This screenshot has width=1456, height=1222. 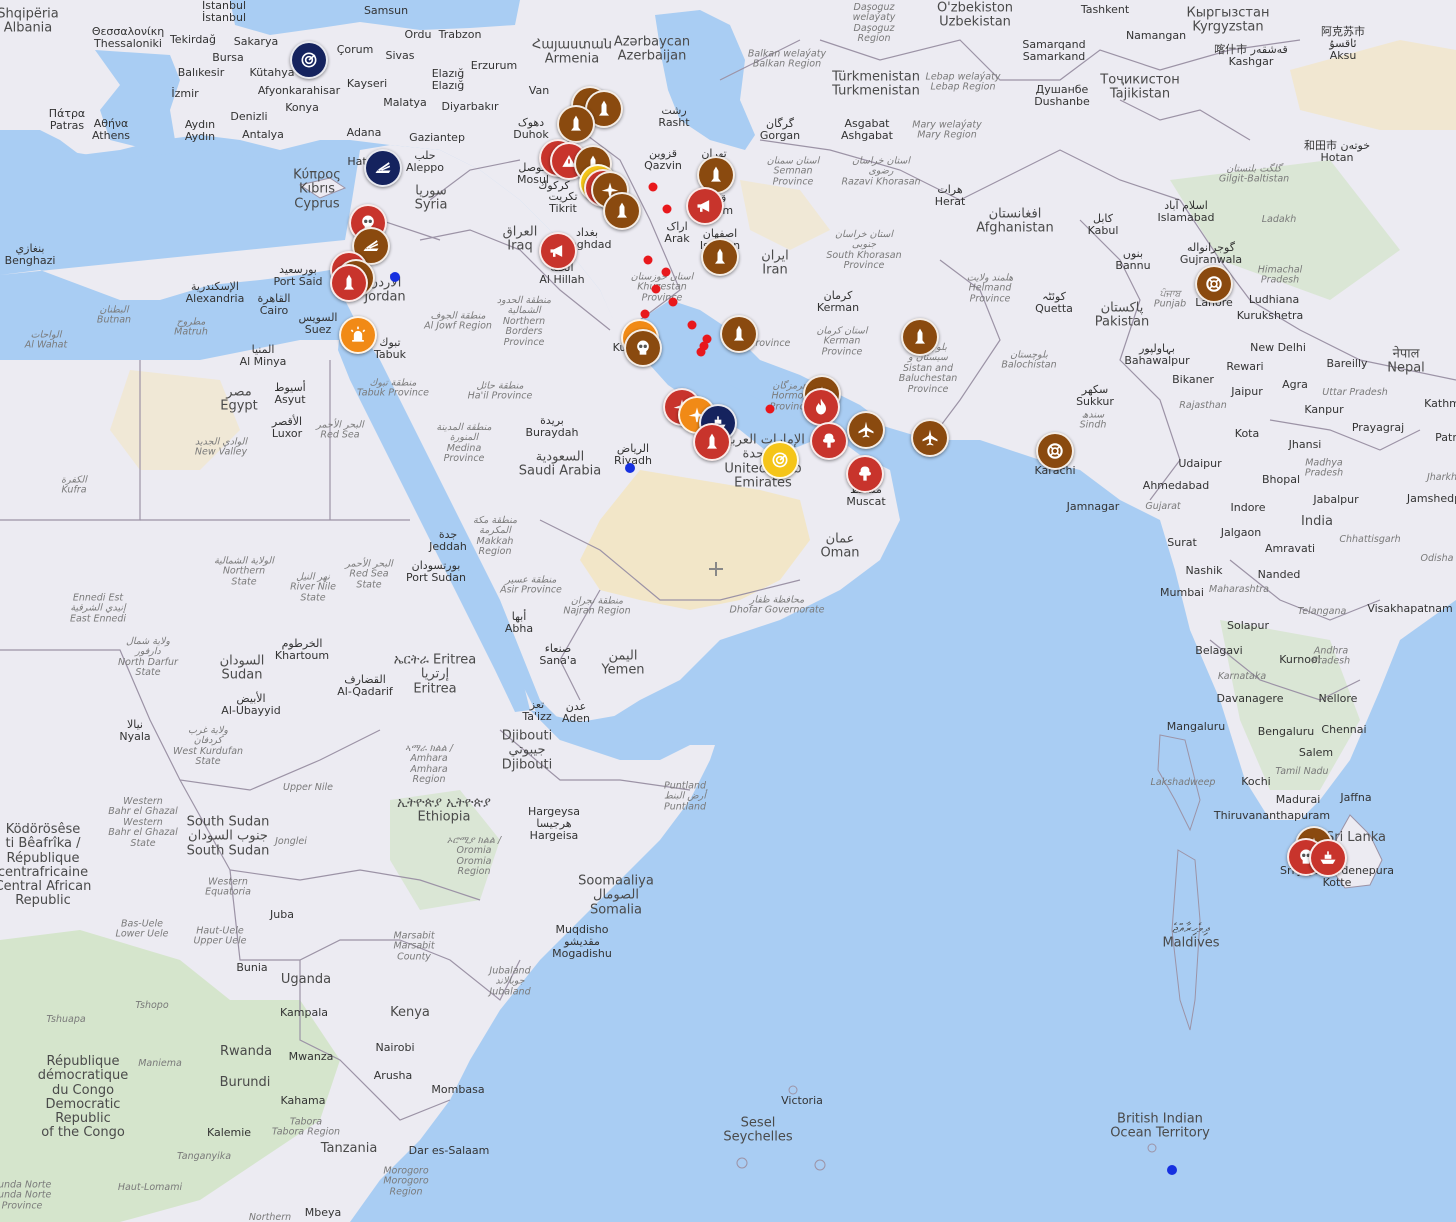 I want to click on map-center-crosshair, so click(x=716, y=569).